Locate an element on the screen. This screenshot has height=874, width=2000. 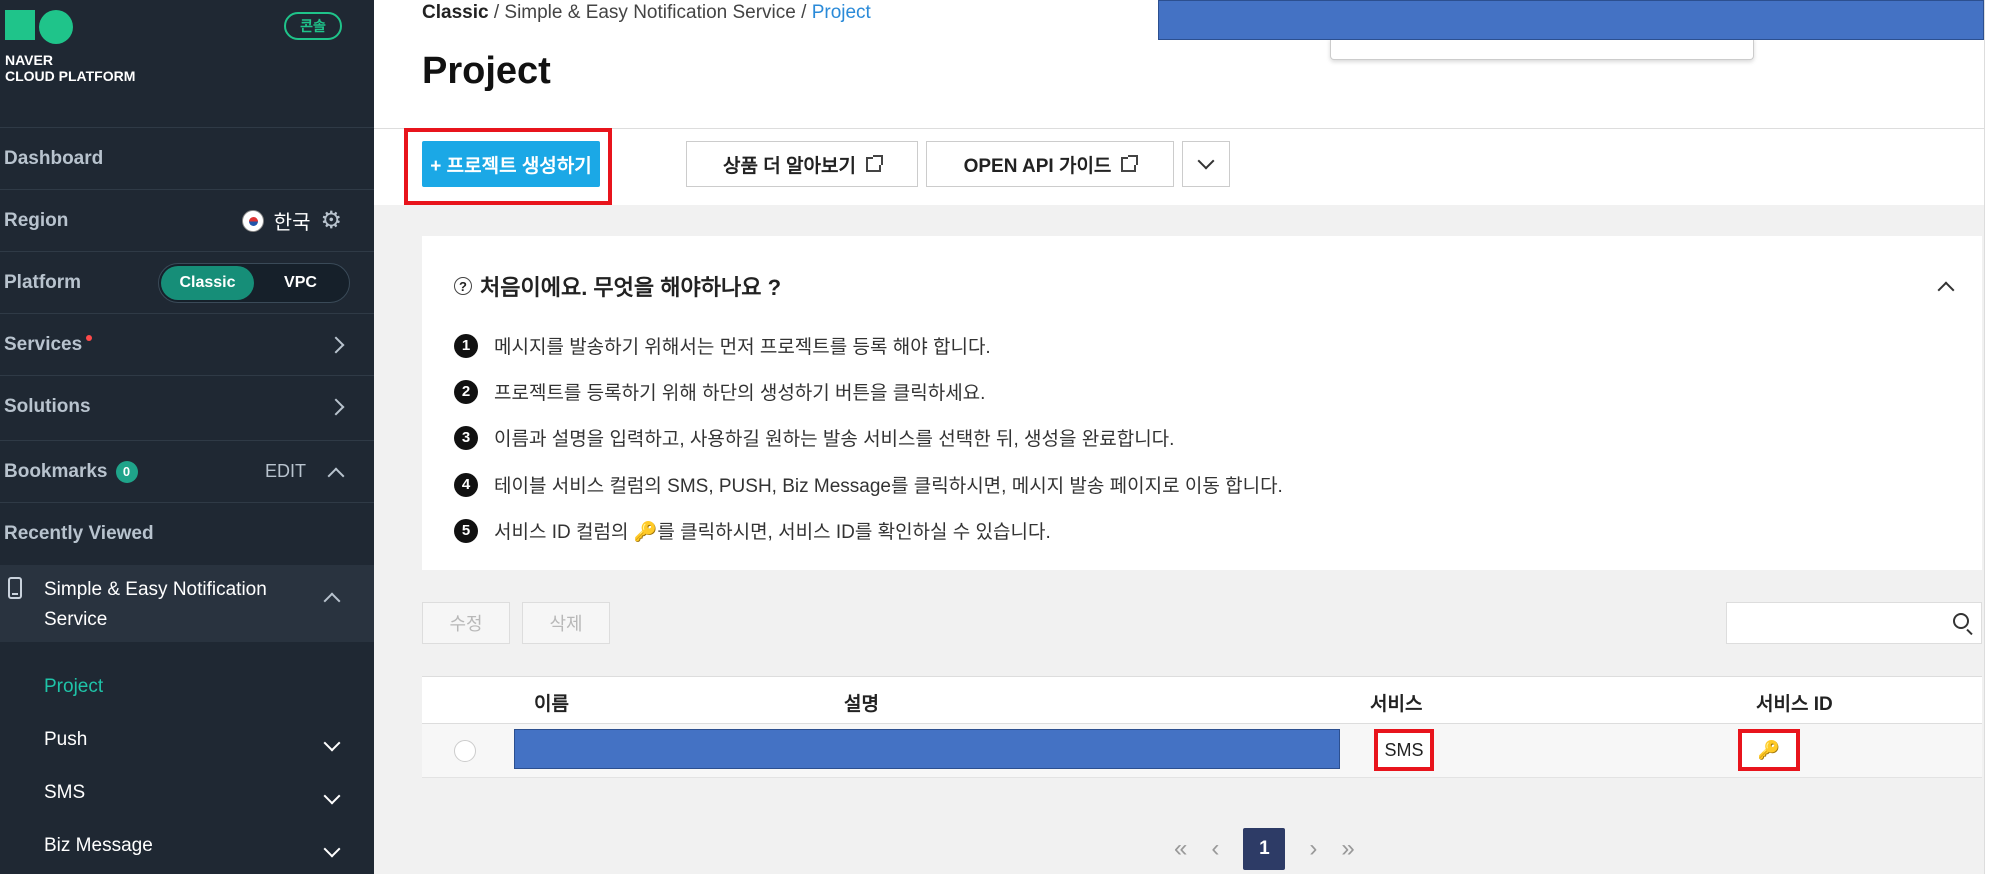
collapse-guide-button is located at coordinates (1946, 288).